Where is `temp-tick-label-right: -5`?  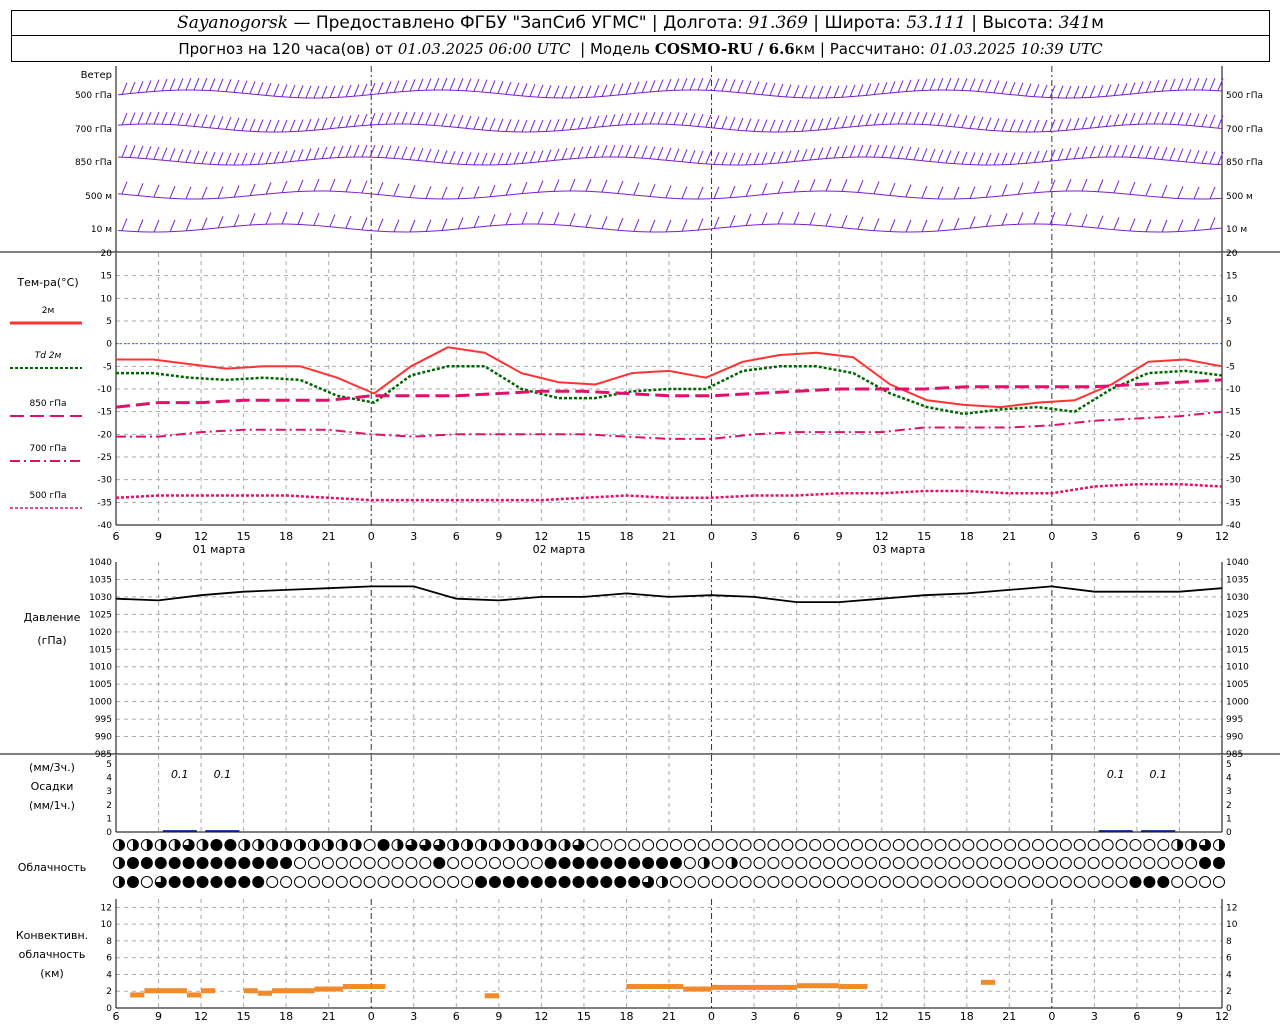
temp-tick-label-right: -5 is located at coordinates (1230, 367).